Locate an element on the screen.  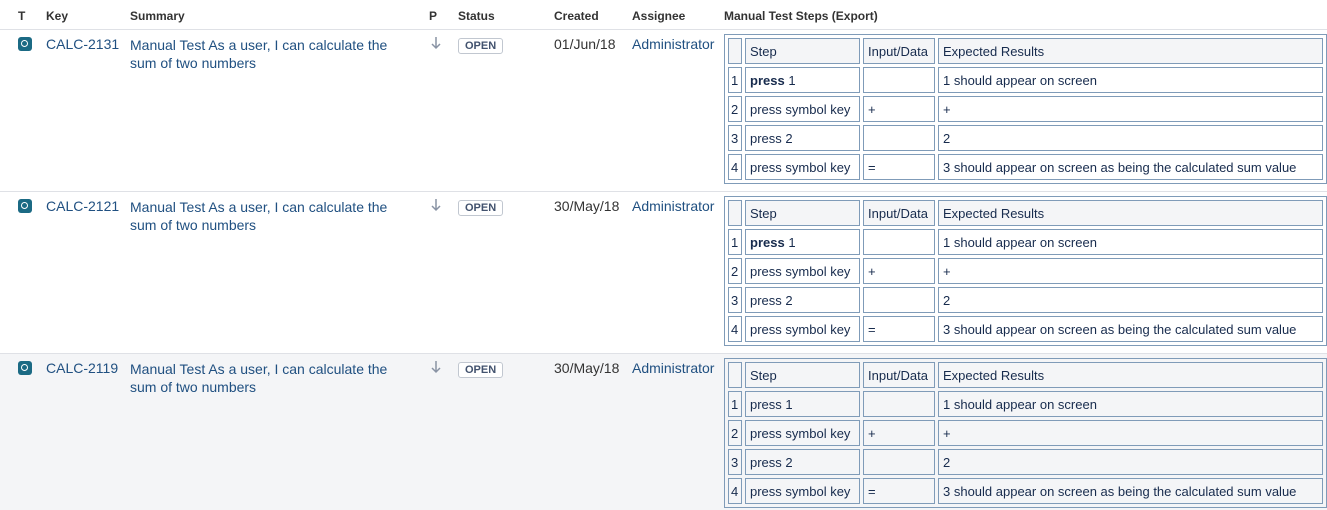
step-expected-result: 2 is located at coordinates (1130, 138).